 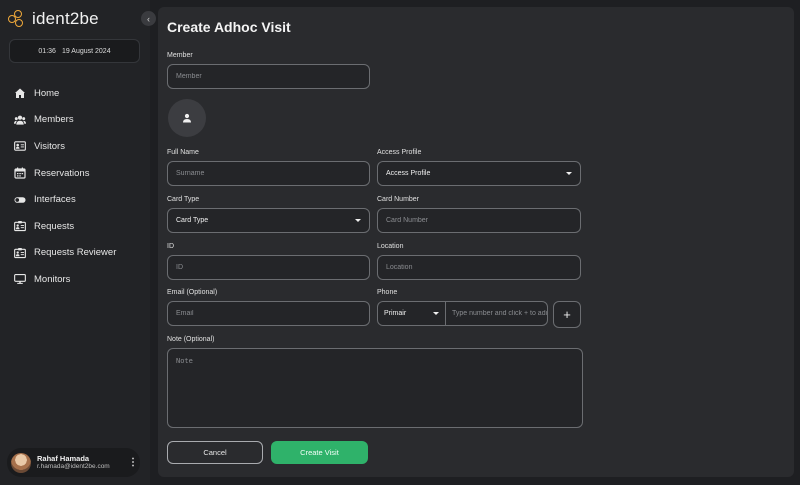 What do you see at coordinates (20, 279) in the screenshot?
I see `monitor-icon` at bounding box center [20, 279].